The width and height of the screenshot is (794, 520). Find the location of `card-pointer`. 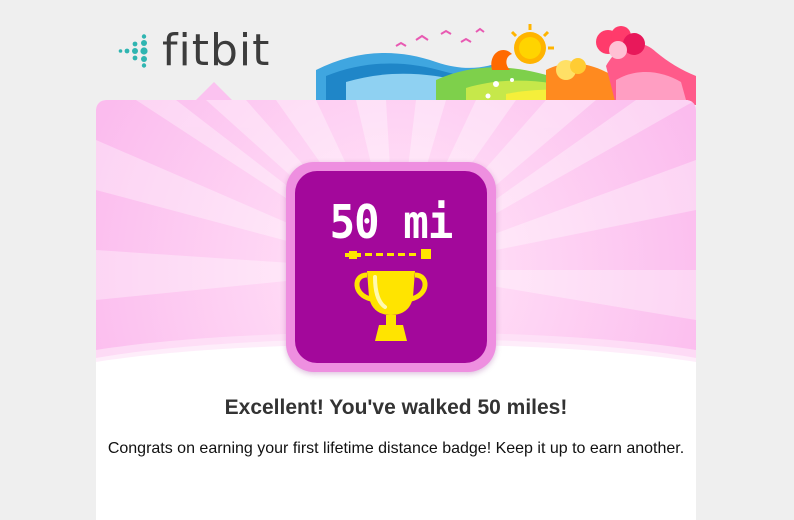

card-pointer is located at coordinates (214, 91).